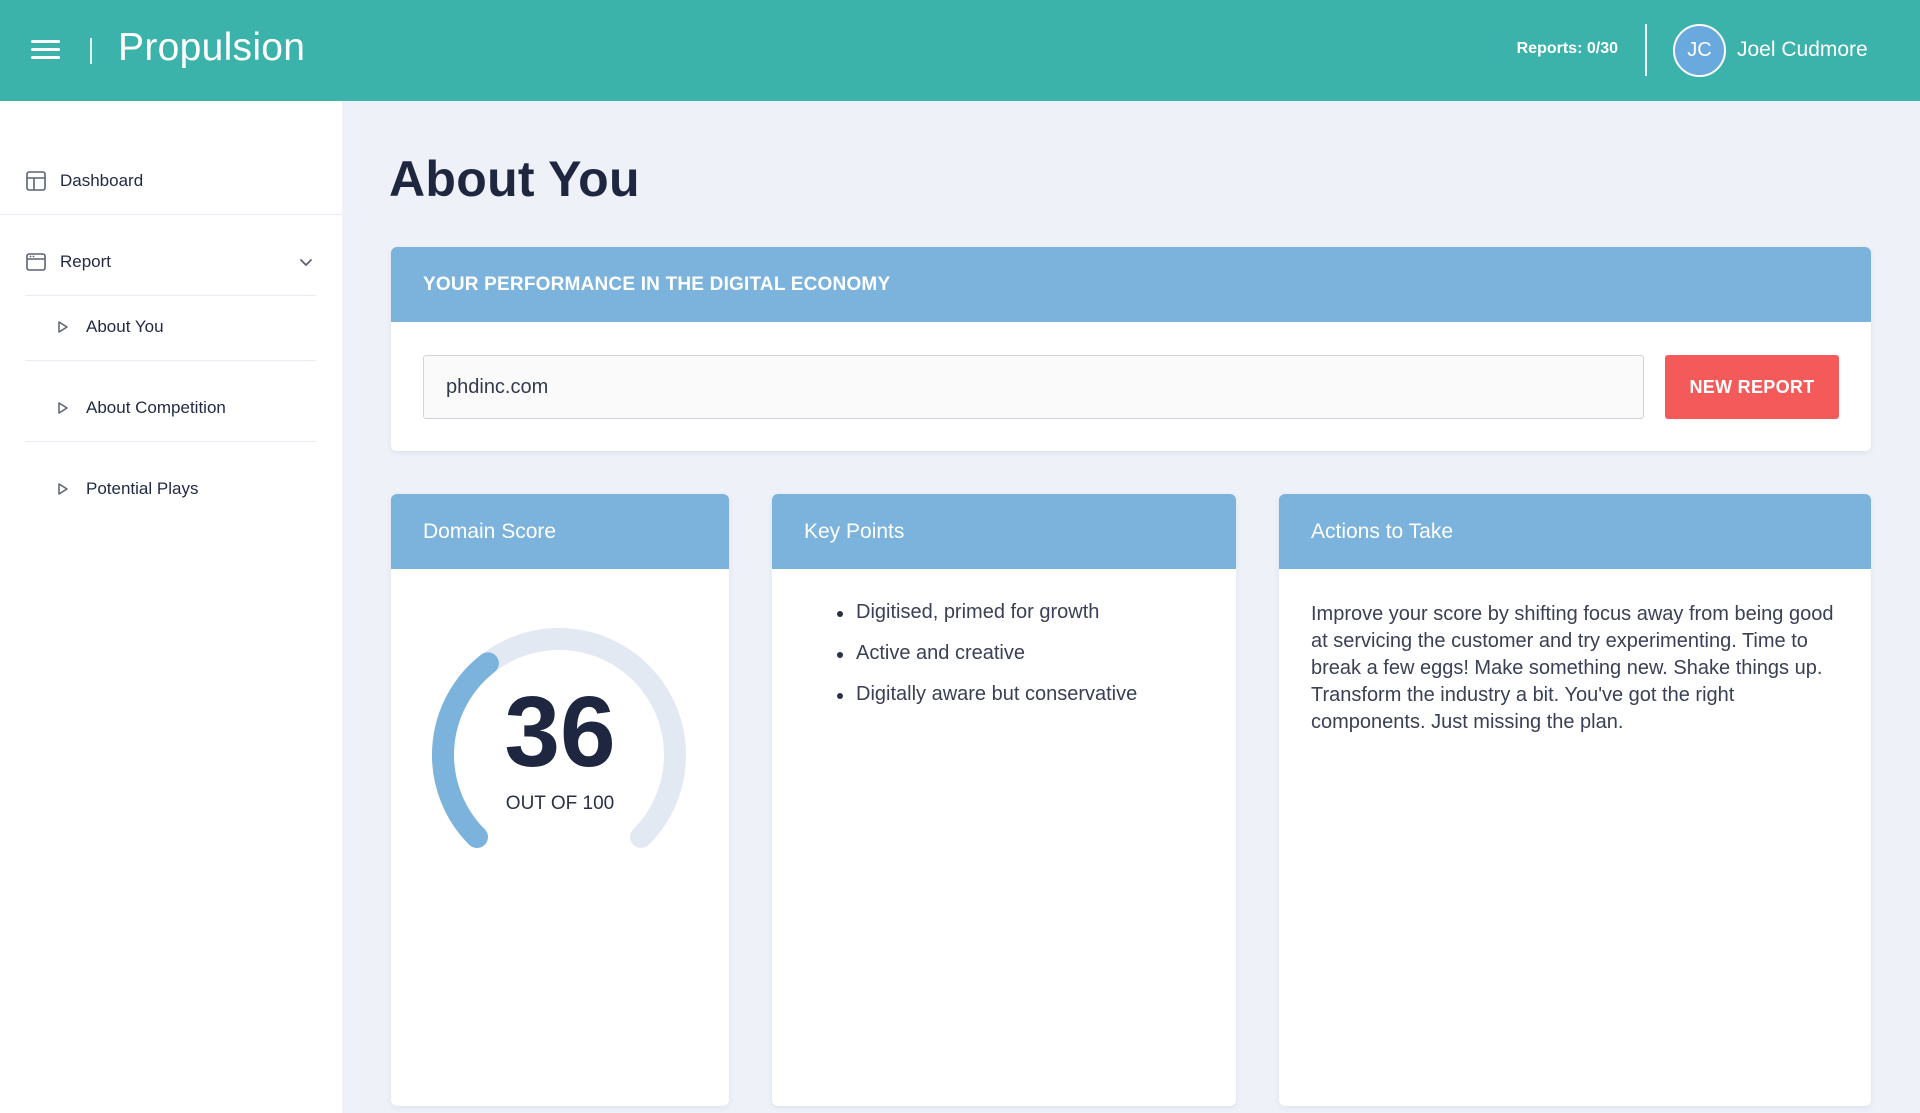 The width and height of the screenshot is (1920, 1113). I want to click on score-caption: OUT OF 100, so click(560, 803).